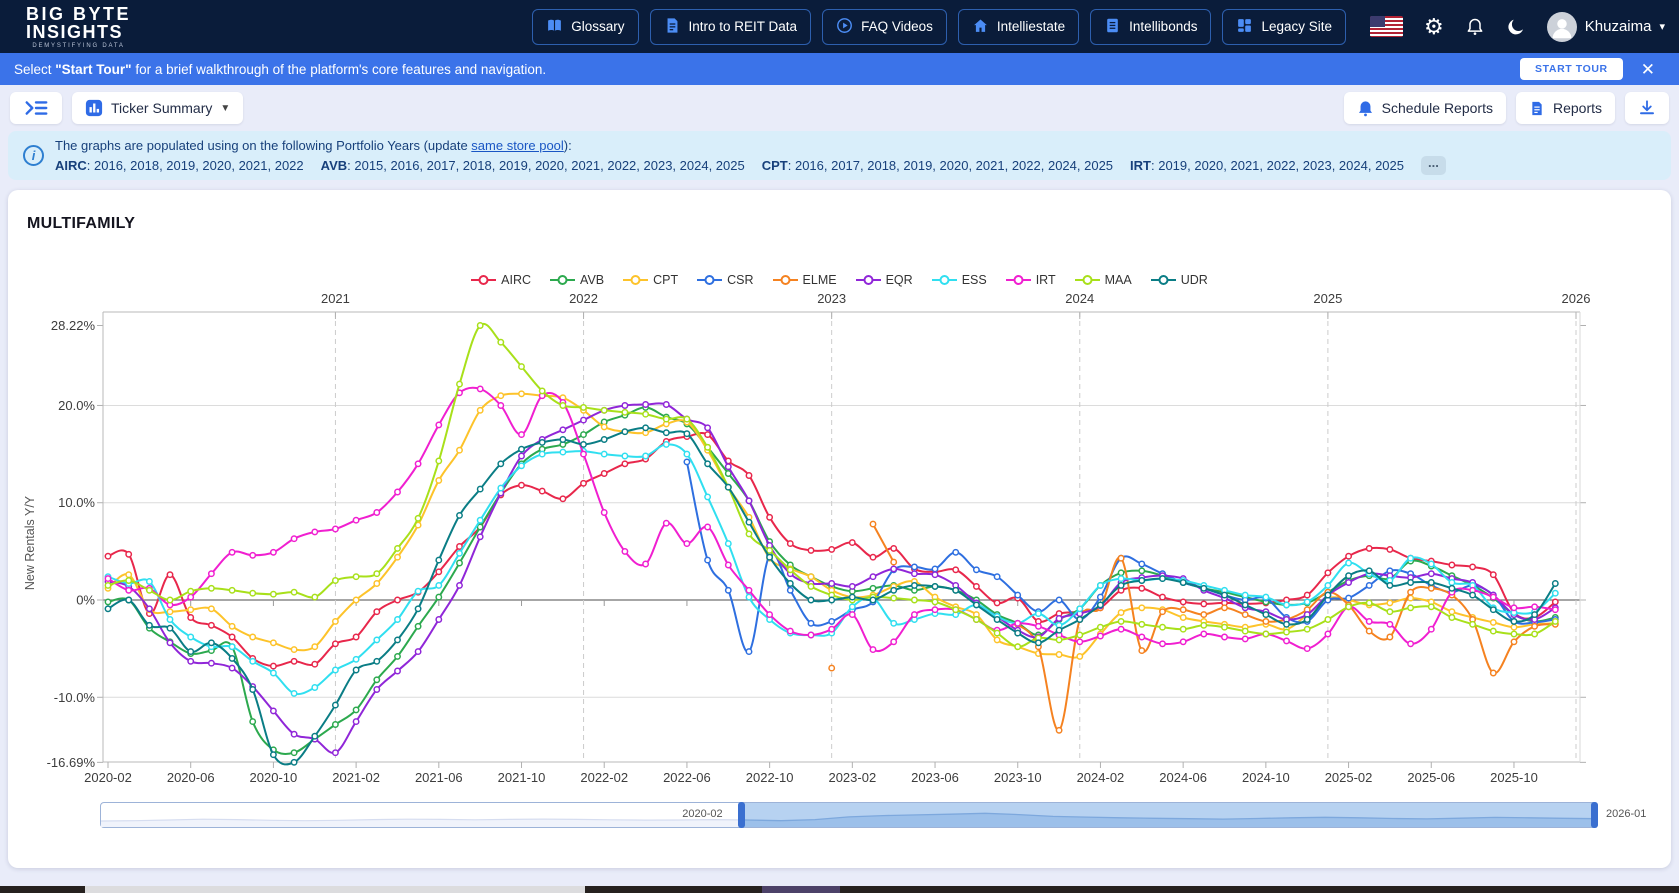  What do you see at coordinates (78, 45) in the screenshot?
I see `logo-tagline: DEMYSTIFYING DATA` at bounding box center [78, 45].